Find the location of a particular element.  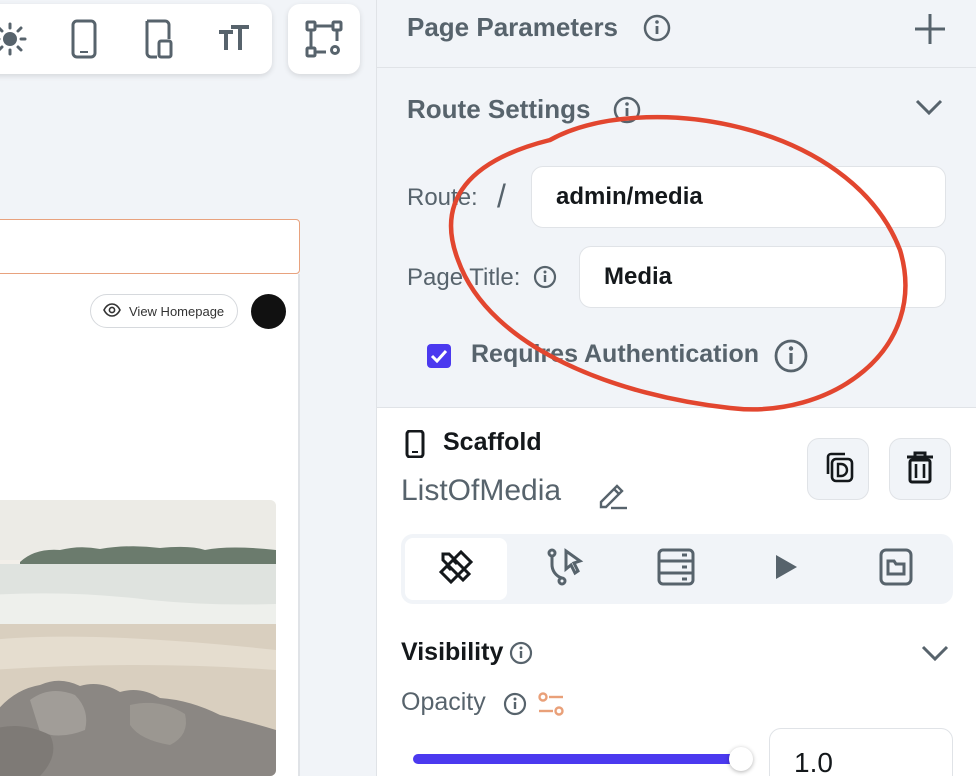

folder-phone-icon is located at coordinates (896, 569).